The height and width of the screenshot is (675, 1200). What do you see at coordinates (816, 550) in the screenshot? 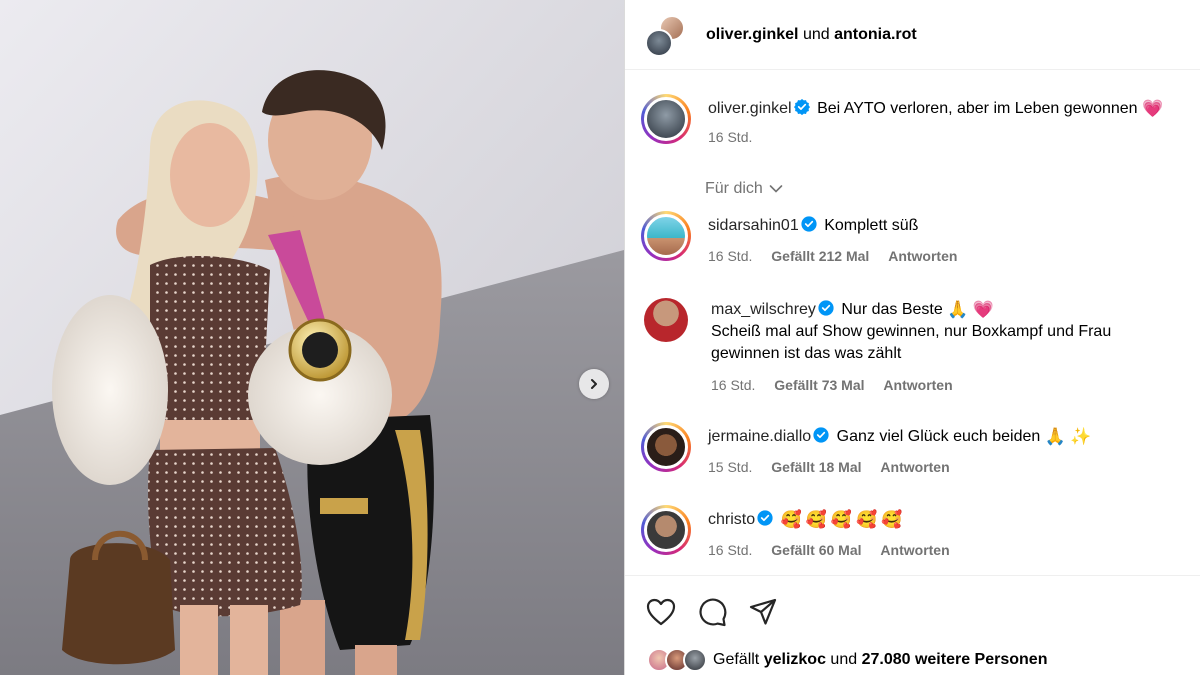
I see `comment-likes: Gefällt 60 Mal` at bounding box center [816, 550].